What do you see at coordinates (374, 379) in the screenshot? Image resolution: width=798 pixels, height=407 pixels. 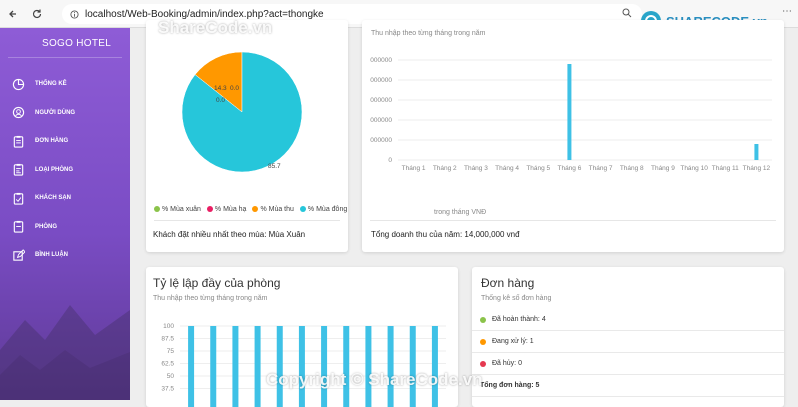 I see `watermark-bottom: Copyright © ShareCode.vn` at bounding box center [374, 379].